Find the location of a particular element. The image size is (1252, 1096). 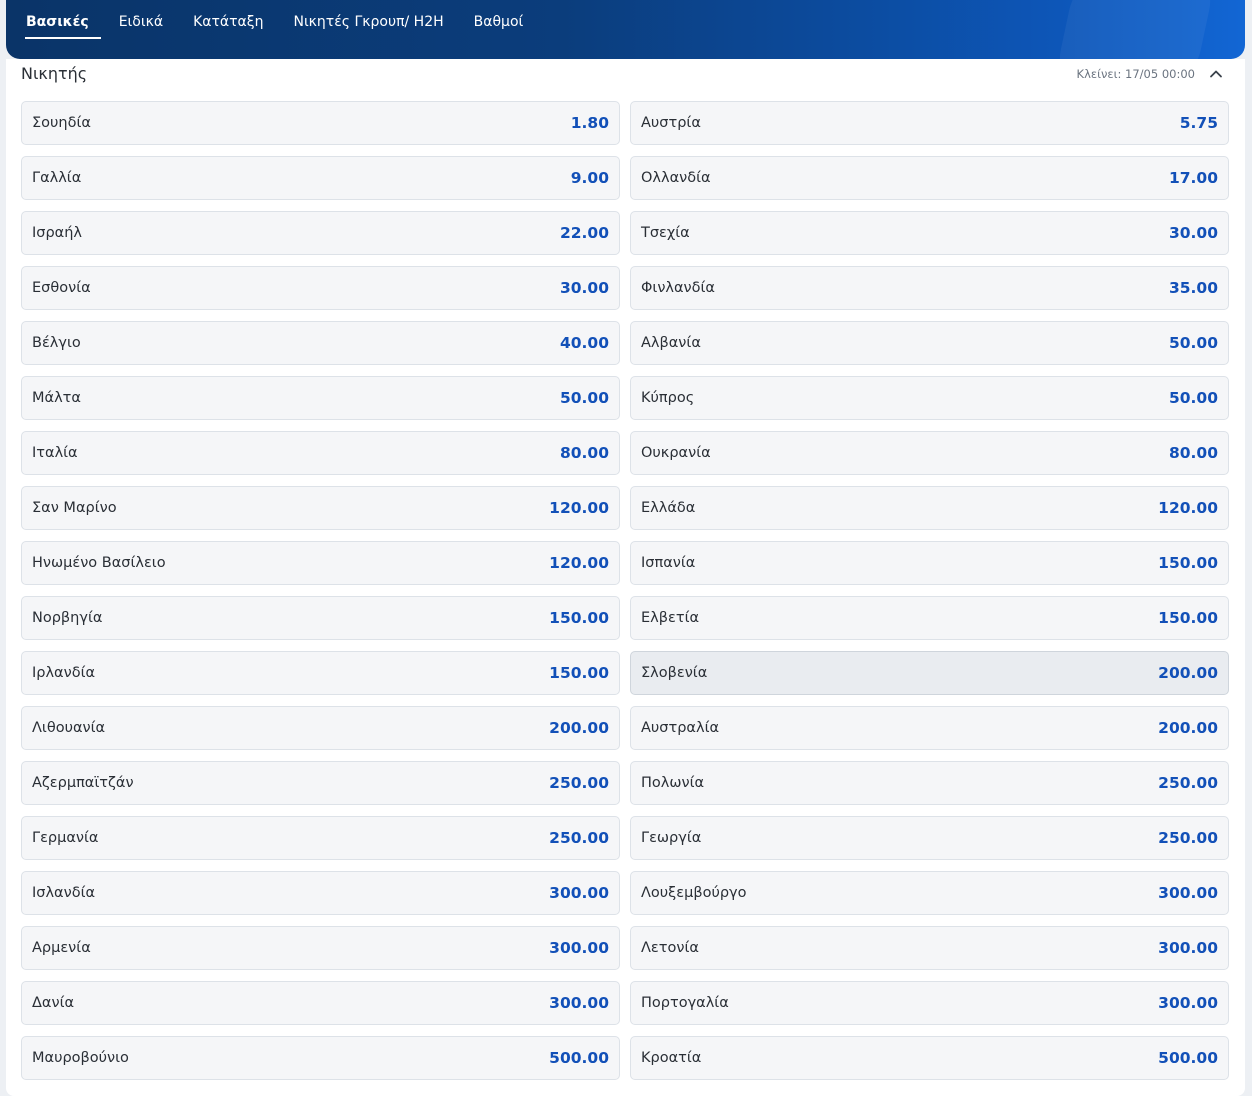

selection-name: Ολλανδία is located at coordinates (676, 178).